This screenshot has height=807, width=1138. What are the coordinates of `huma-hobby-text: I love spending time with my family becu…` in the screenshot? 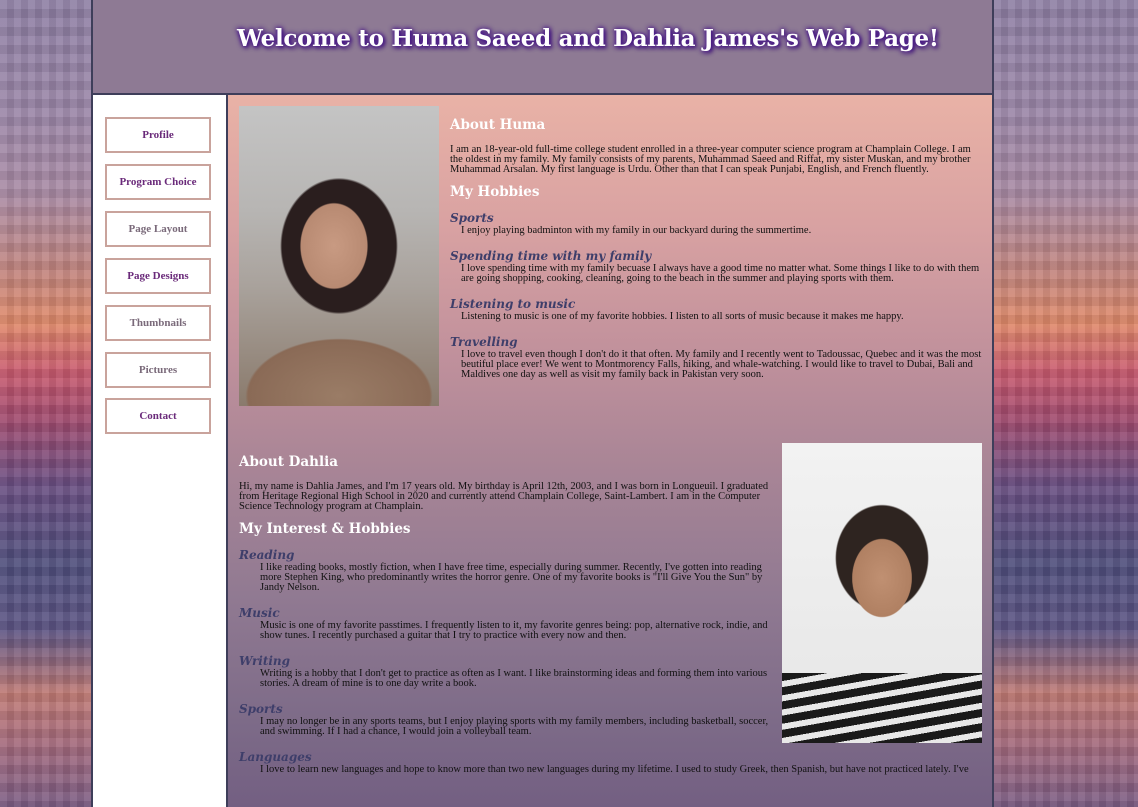 It's located at (720, 273).